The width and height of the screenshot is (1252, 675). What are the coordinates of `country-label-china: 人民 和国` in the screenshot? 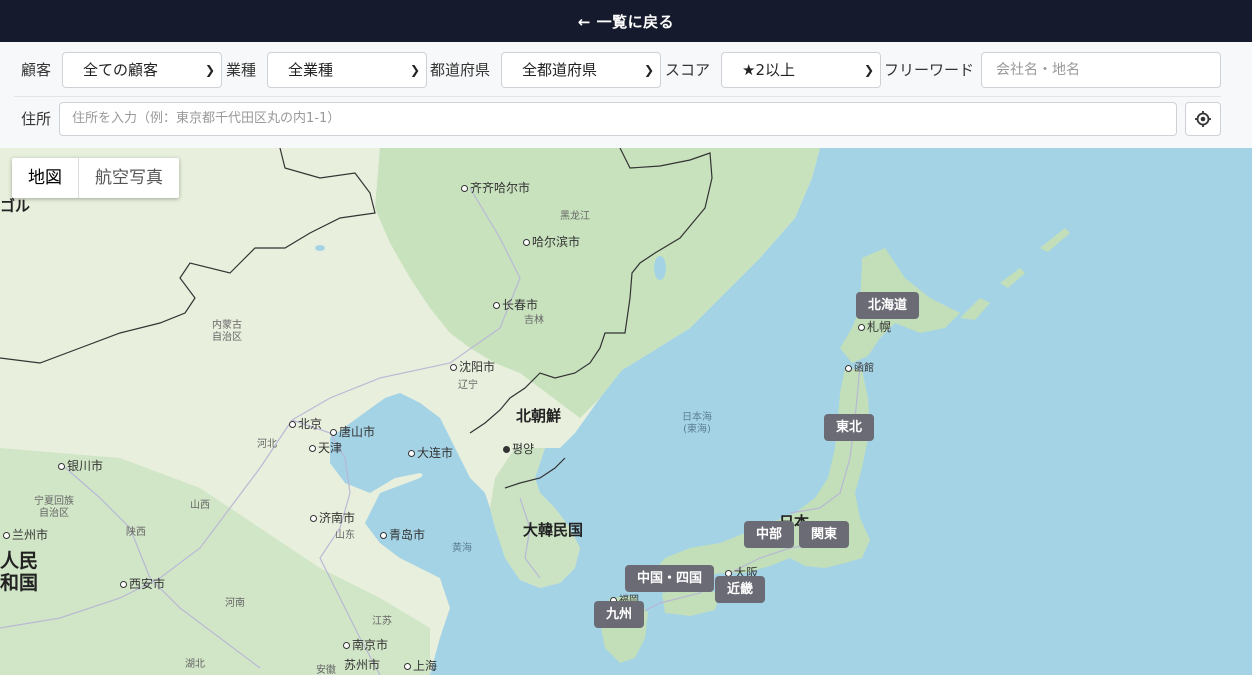 It's located at (19, 572).